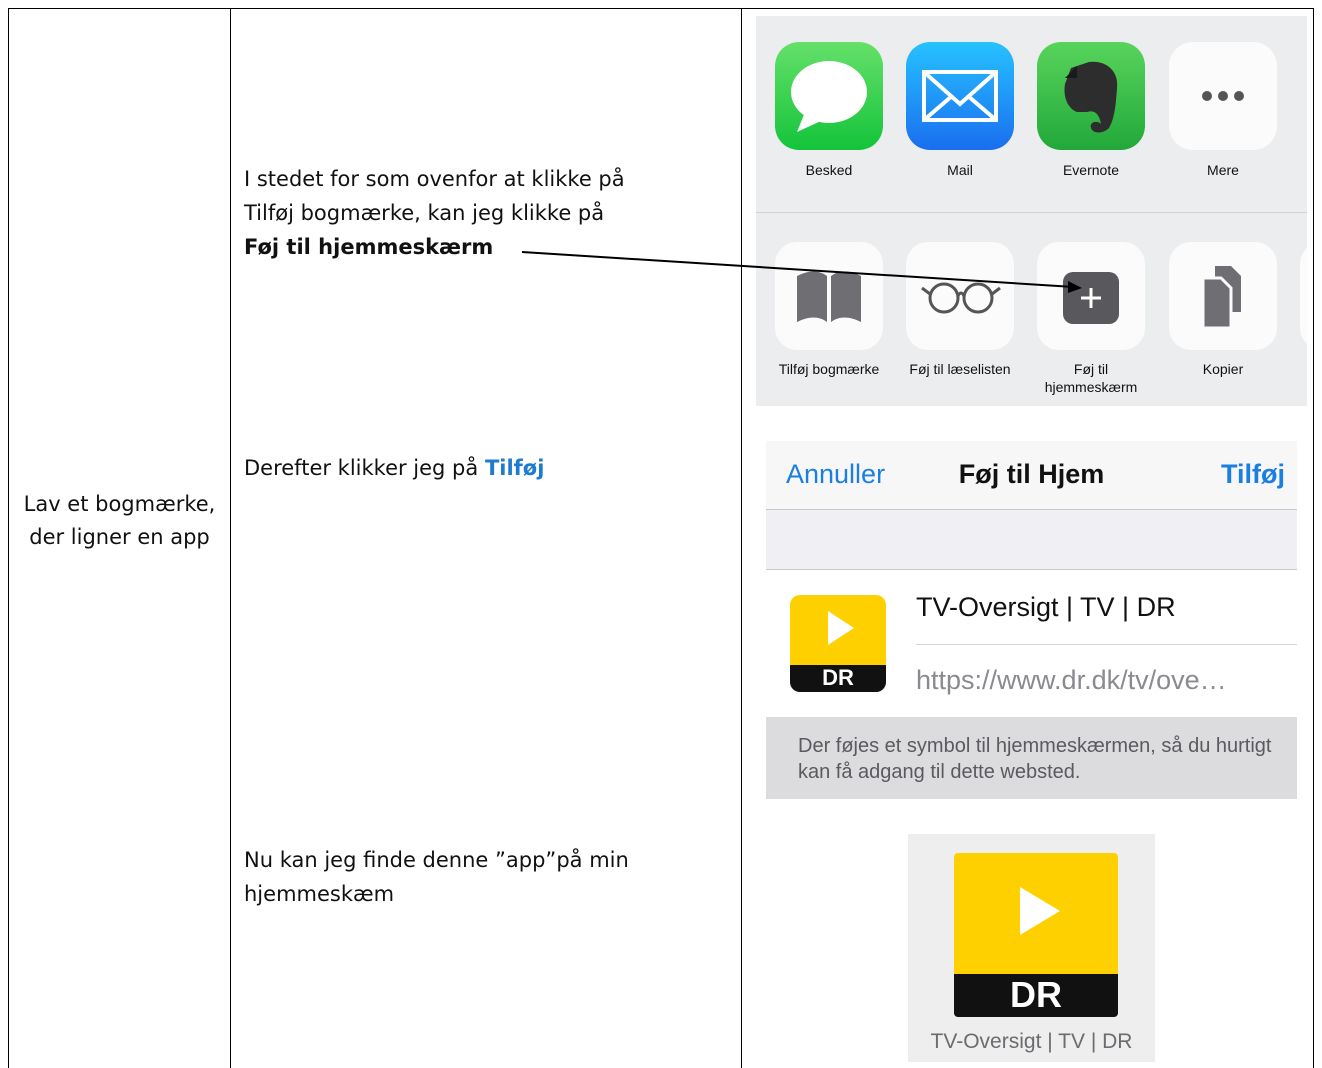 This screenshot has width=1322, height=1068. What do you see at coordinates (1253, 474) in the screenshot?
I see `add-button: Tilføj` at bounding box center [1253, 474].